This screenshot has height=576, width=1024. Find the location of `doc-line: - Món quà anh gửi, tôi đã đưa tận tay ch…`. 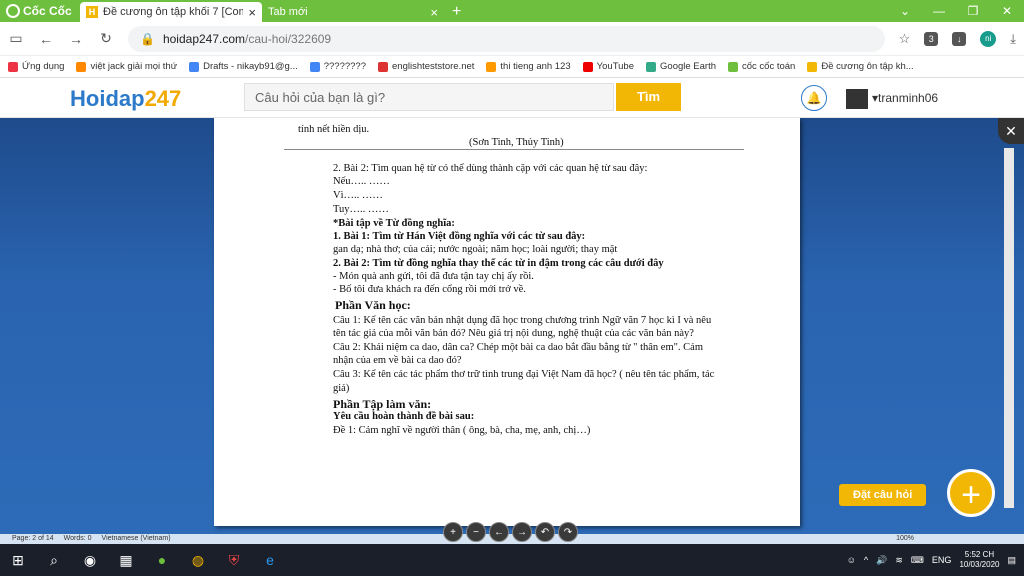

doc-line: - Món quà anh gửi, tôi đã đưa tận tay ch… is located at coordinates (433, 276).